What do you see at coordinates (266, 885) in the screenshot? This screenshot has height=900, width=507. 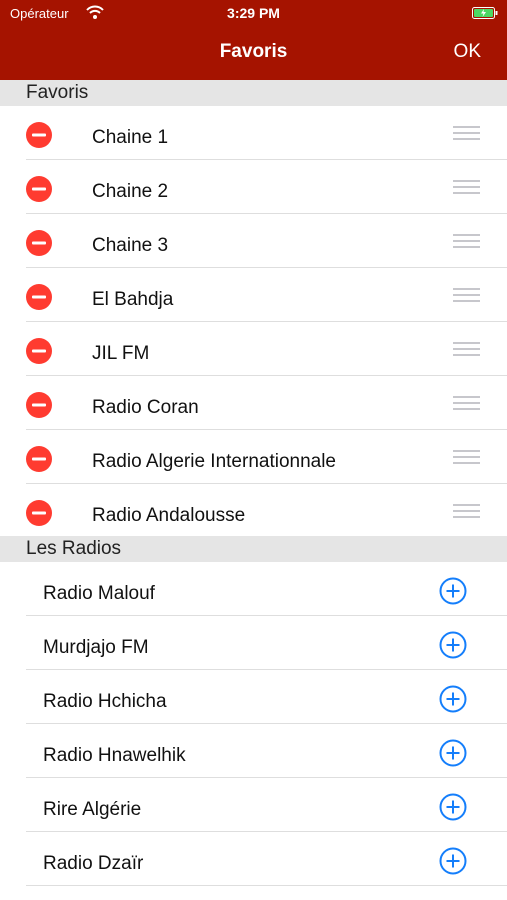 I see `row-divider` at bounding box center [266, 885].